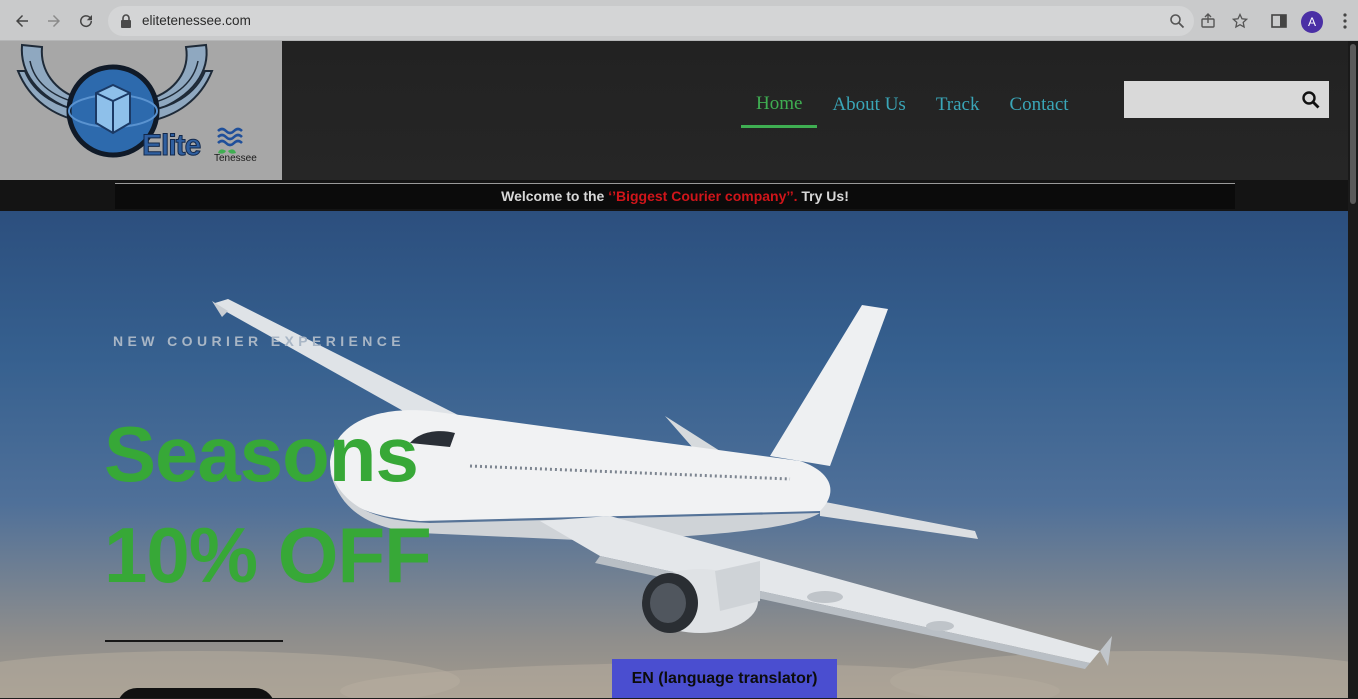 Image resolution: width=1358 pixels, height=699 pixels. I want to click on profile-avatar: A, so click(1312, 22).